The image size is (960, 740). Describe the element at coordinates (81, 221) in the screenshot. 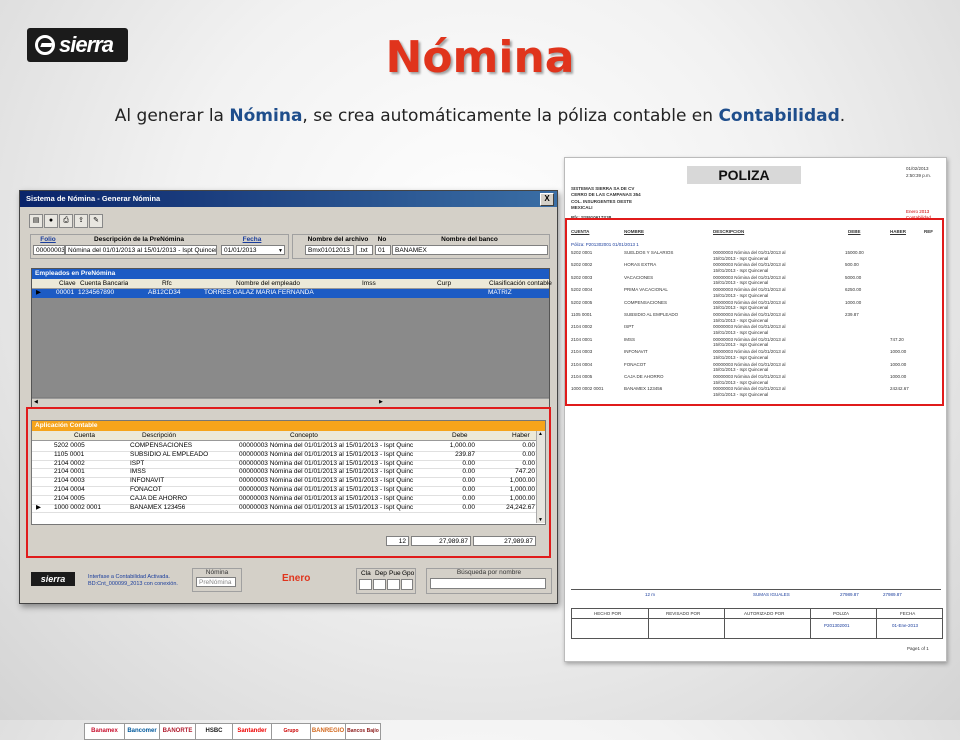

I see `export-icon: ⇪` at that location.